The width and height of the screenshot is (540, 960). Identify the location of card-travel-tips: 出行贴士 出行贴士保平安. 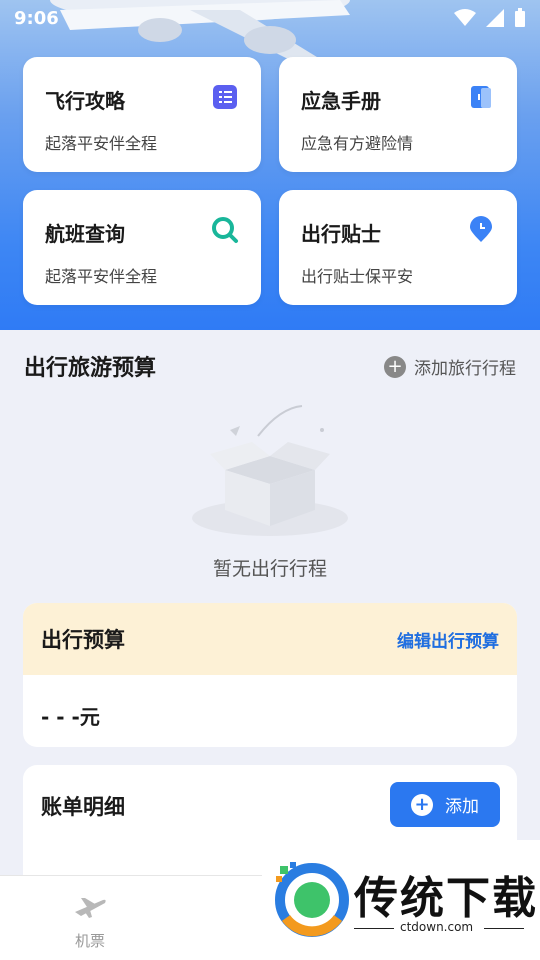
(398, 247).